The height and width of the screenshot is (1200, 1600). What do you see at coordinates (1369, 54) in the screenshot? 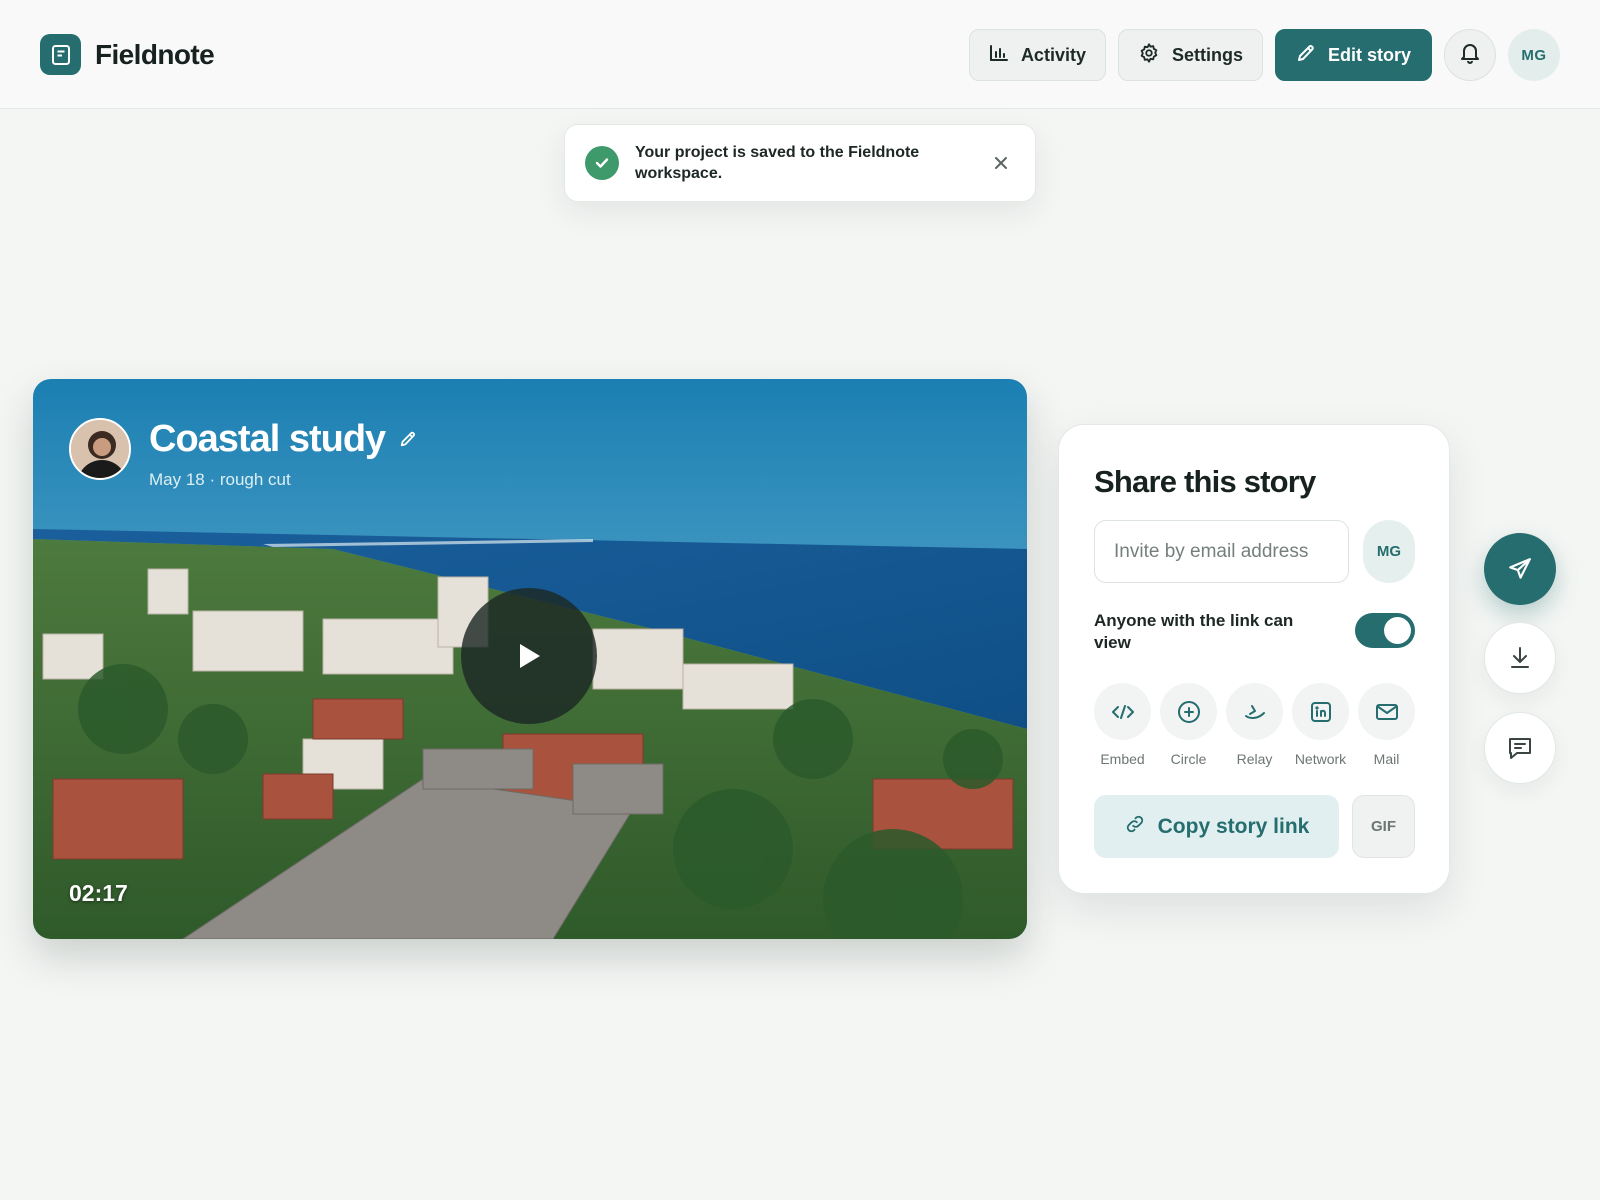
I see `edit-story-label: Edit story` at bounding box center [1369, 54].